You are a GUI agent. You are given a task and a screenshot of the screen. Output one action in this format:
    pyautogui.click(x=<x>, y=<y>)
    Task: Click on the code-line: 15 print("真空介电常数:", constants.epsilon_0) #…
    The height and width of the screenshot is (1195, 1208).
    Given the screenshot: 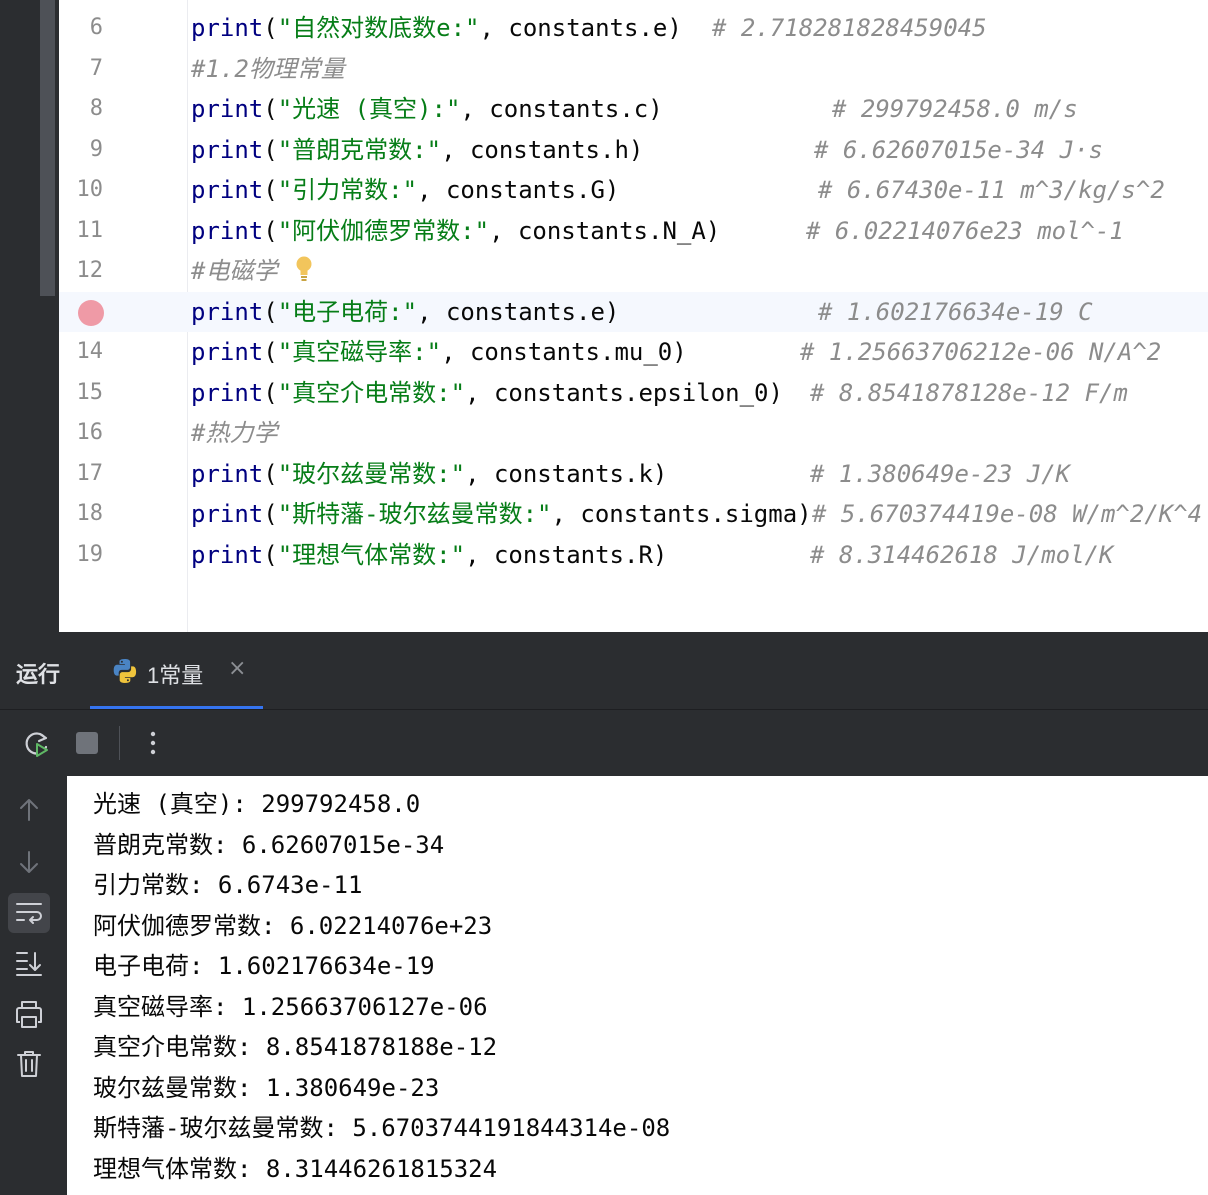 What is the action you would take?
    pyautogui.click(x=633, y=393)
    